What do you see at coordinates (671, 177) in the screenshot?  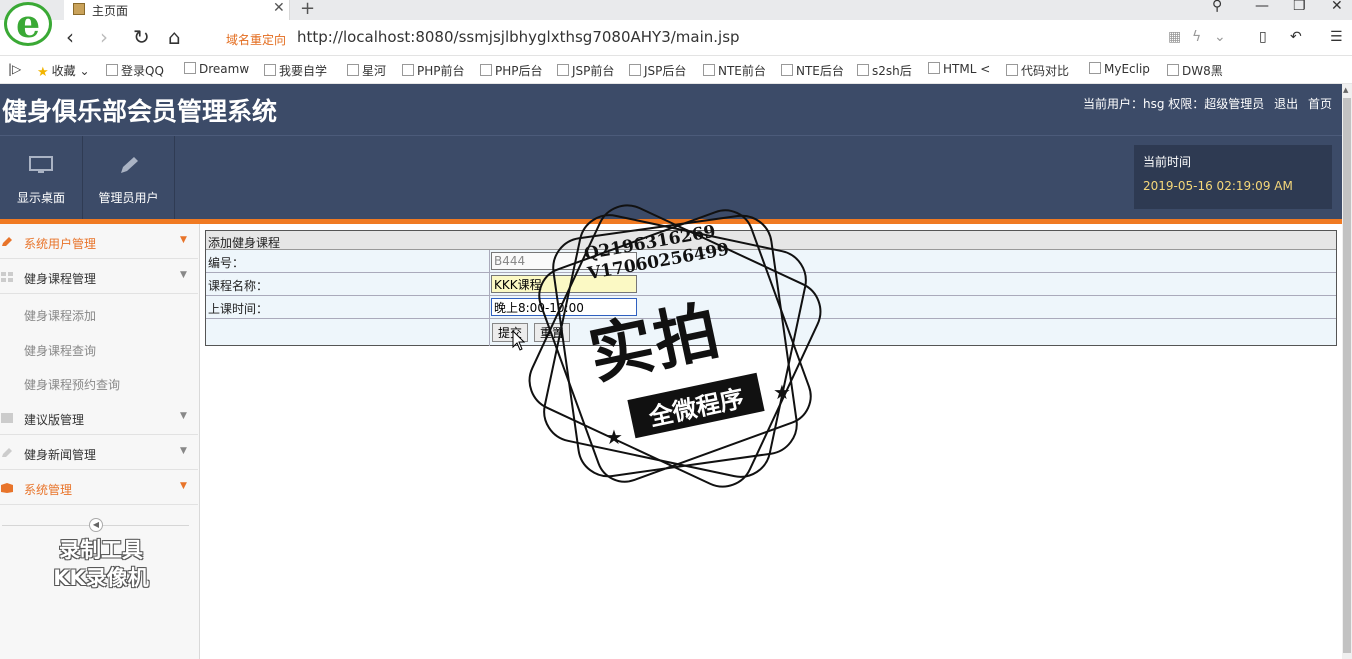 I see `toolbar: 显示桌面 管理员用户 当前时间 2019-05-16 02:19:09 AM` at bounding box center [671, 177].